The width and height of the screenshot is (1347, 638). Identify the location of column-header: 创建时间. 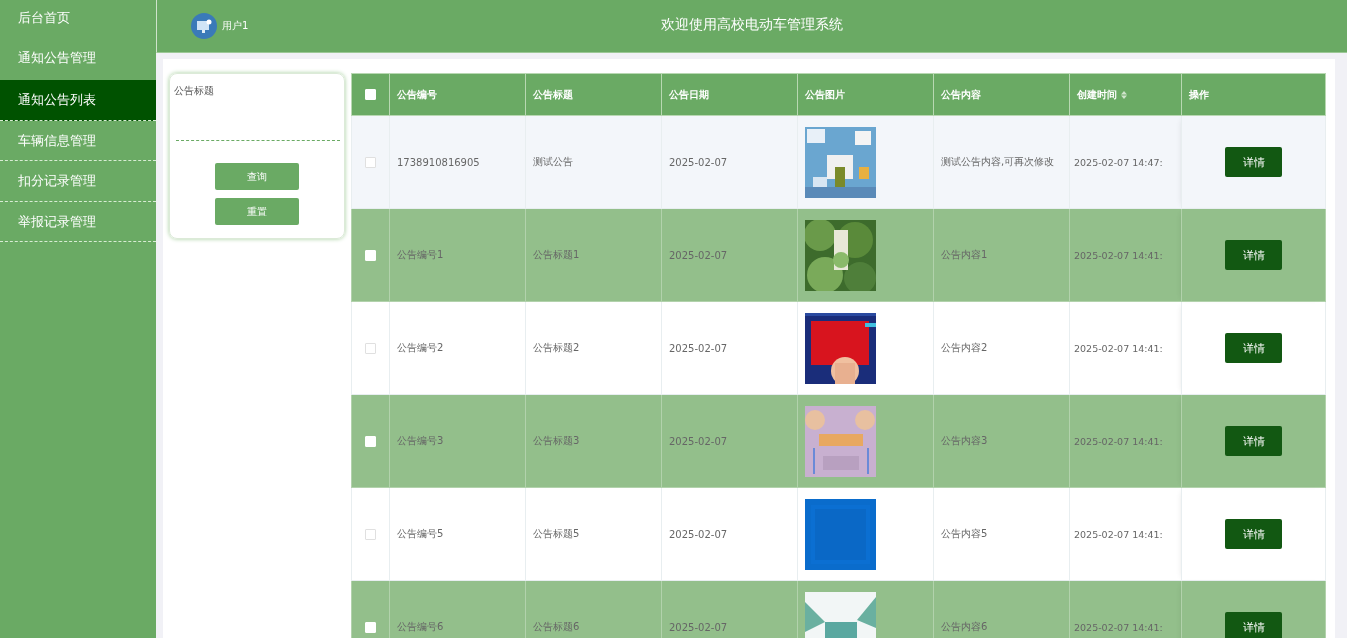
(1125, 94).